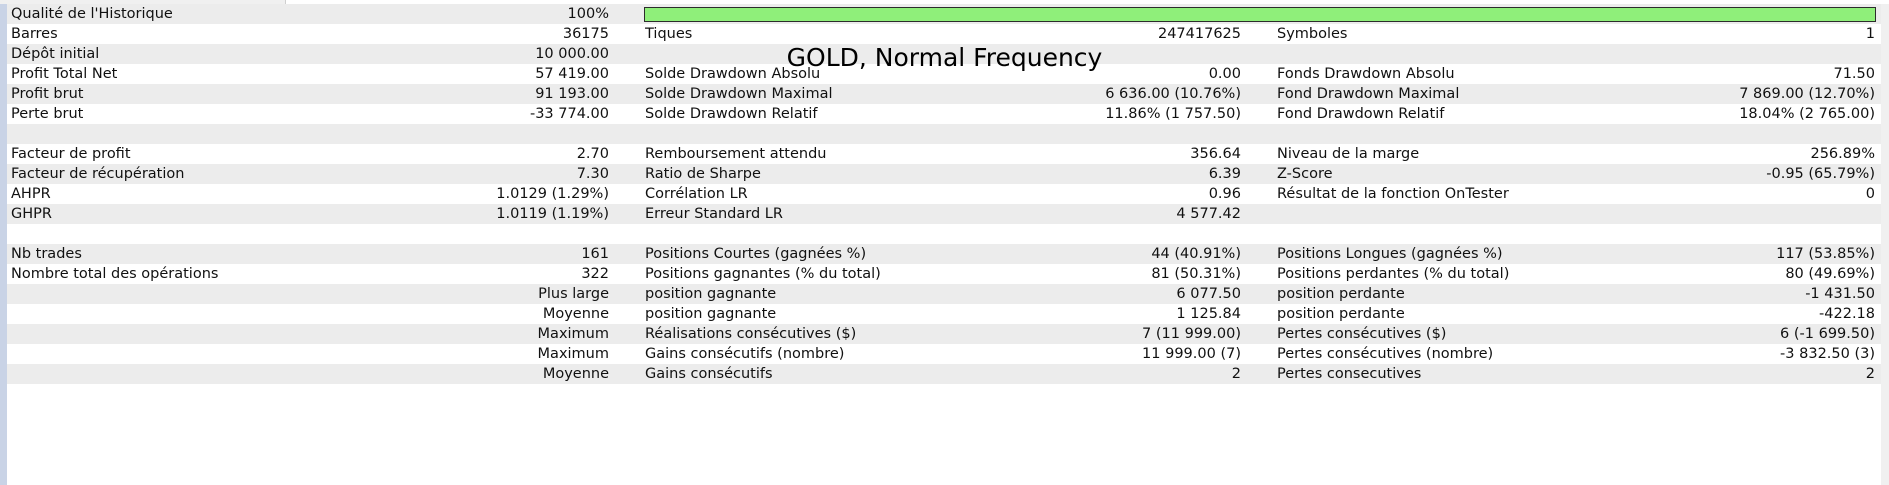 The width and height of the screenshot is (1889, 485). I want to click on col1-value: -33 774.00, so click(569, 114).